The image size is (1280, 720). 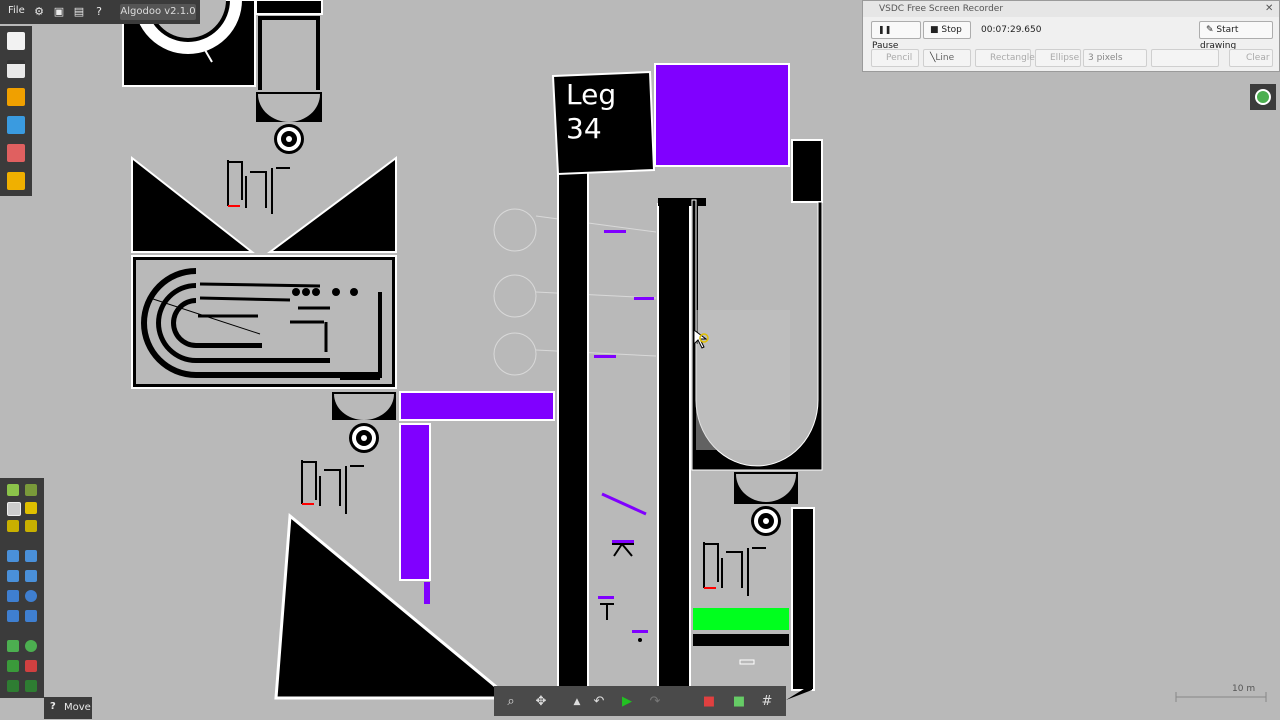 I want to click on color-select, so click(x=1185, y=58).